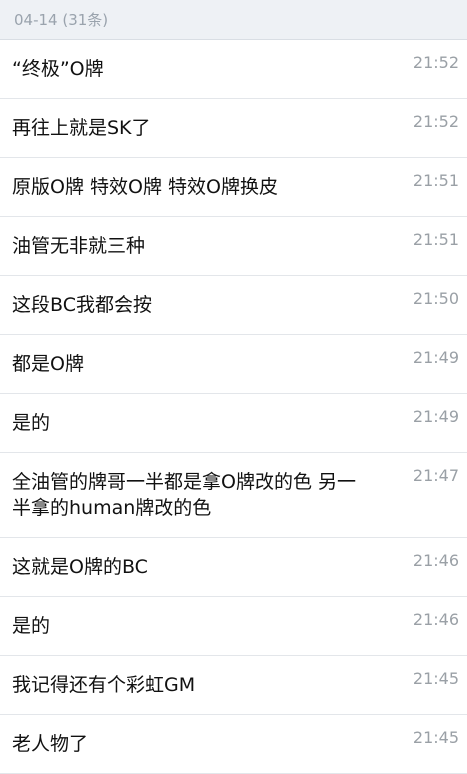 Image resolution: width=467 pixels, height=774 pixels. I want to click on date-group-header: 04-14 (31条), so click(233, 20).